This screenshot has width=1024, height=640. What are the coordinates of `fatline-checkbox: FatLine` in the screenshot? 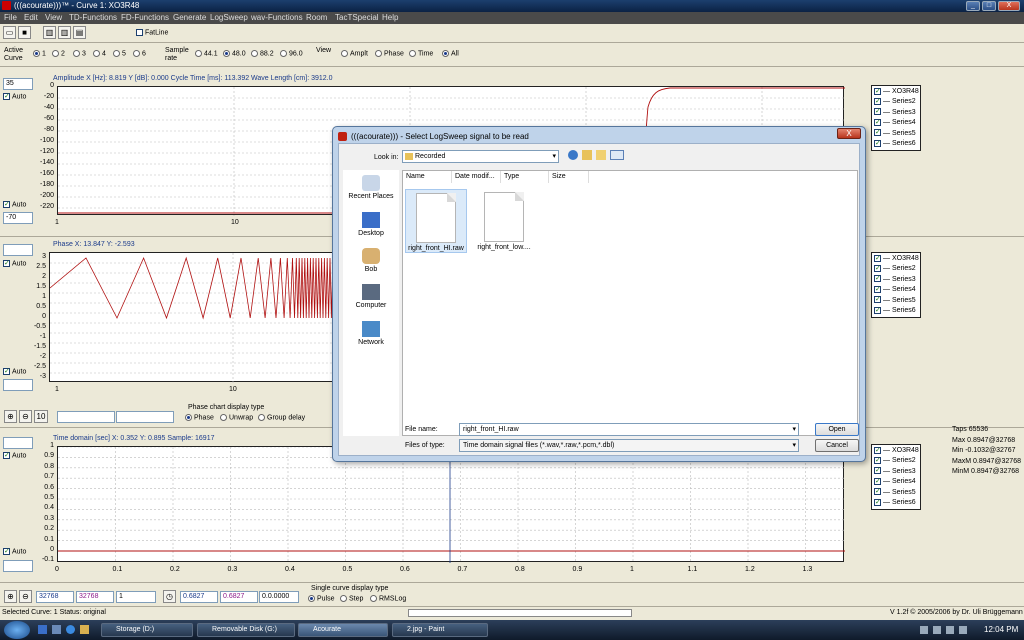 It's located at (152, 32).